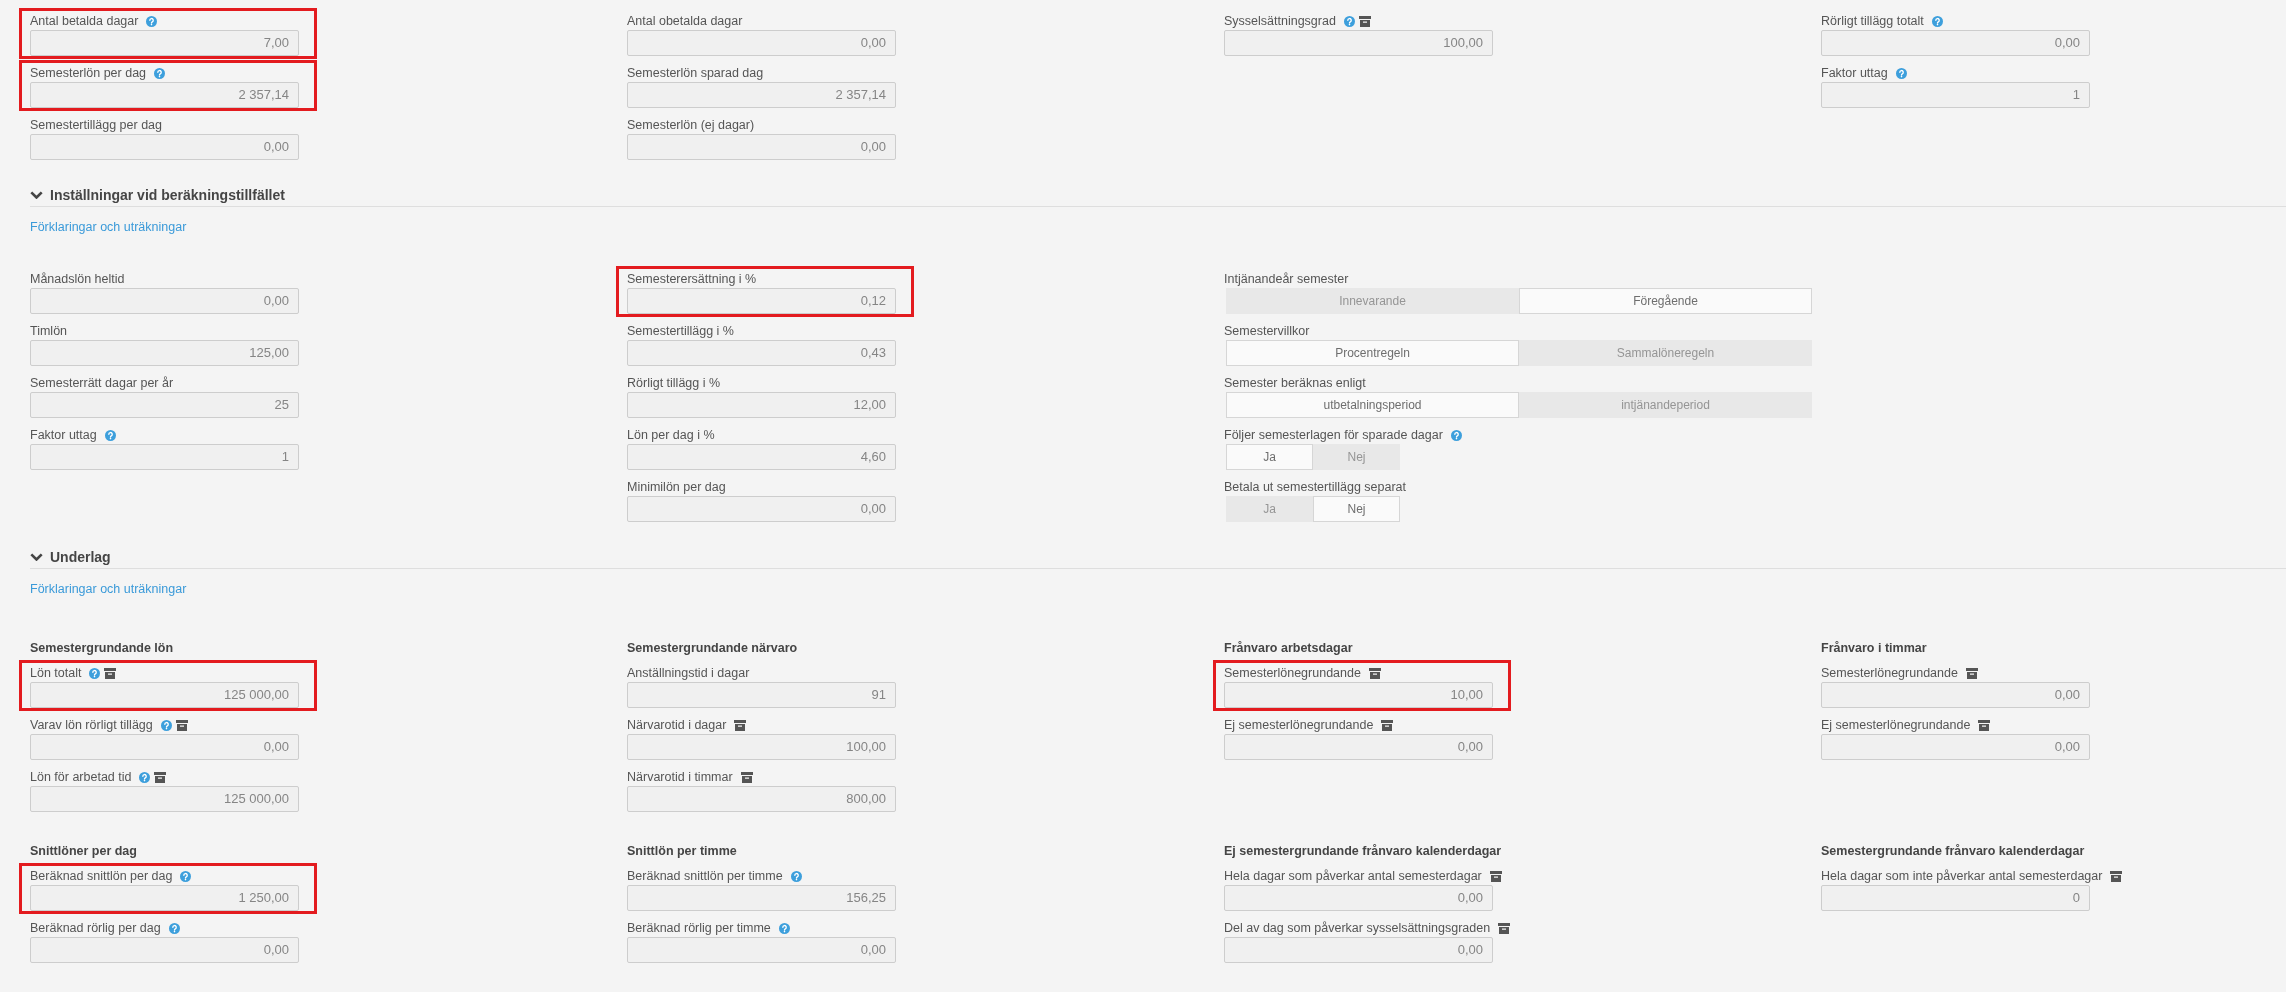 This screenshot has width=2286, height=992. I want to click on value-field: 10,00, so click(1358, 695).